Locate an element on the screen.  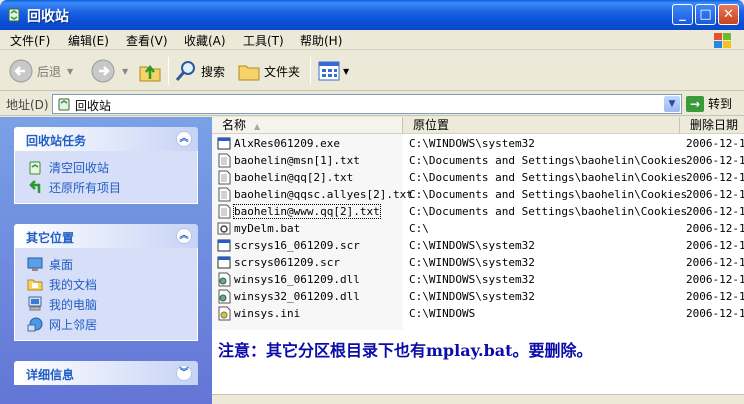
network-places-link: 网上邻居 is located at coordinates (112, 324).